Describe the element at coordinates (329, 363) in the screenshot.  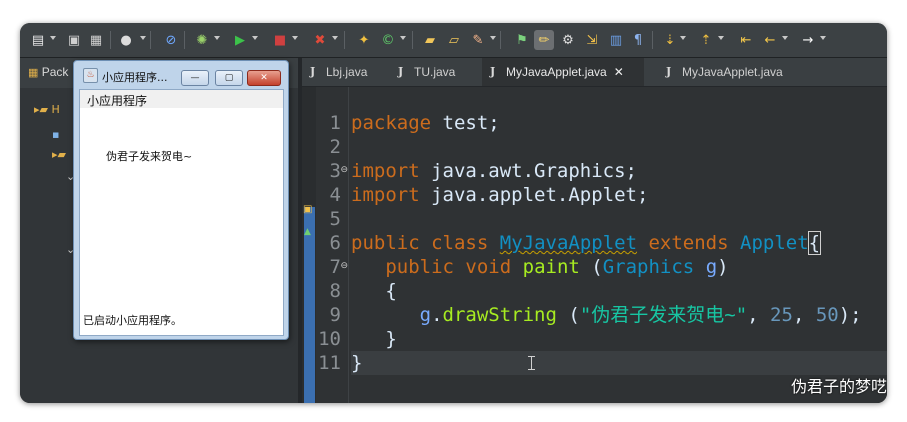
I see `line-number: 11` at that location.